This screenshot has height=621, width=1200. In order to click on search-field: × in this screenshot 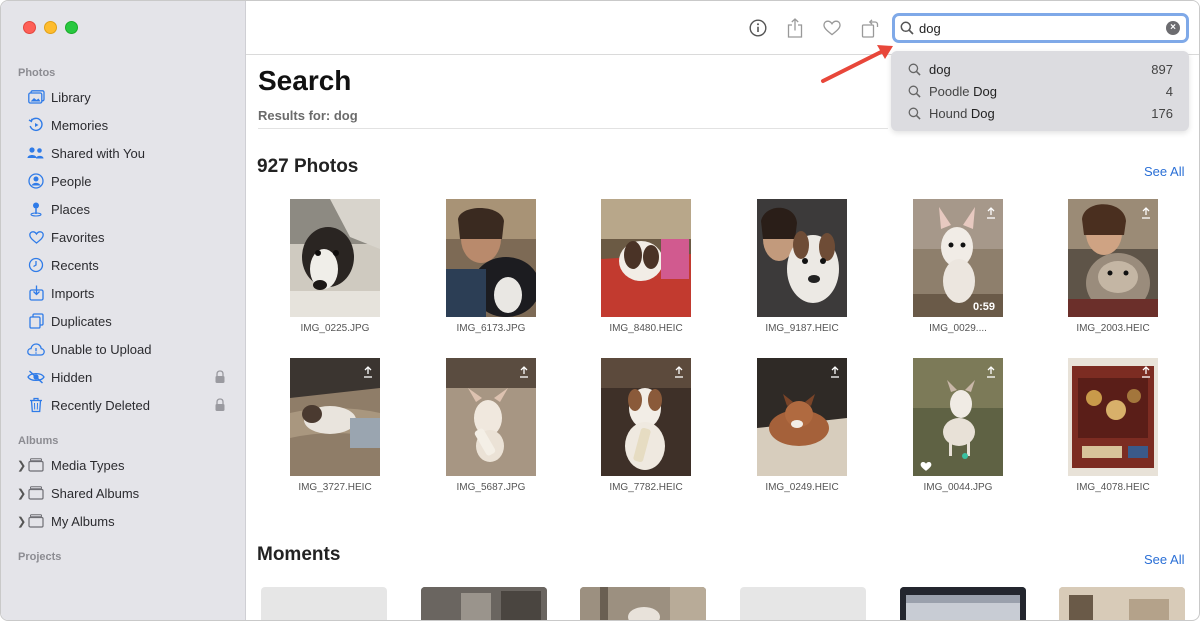, I will do `click(1040, 28)`.